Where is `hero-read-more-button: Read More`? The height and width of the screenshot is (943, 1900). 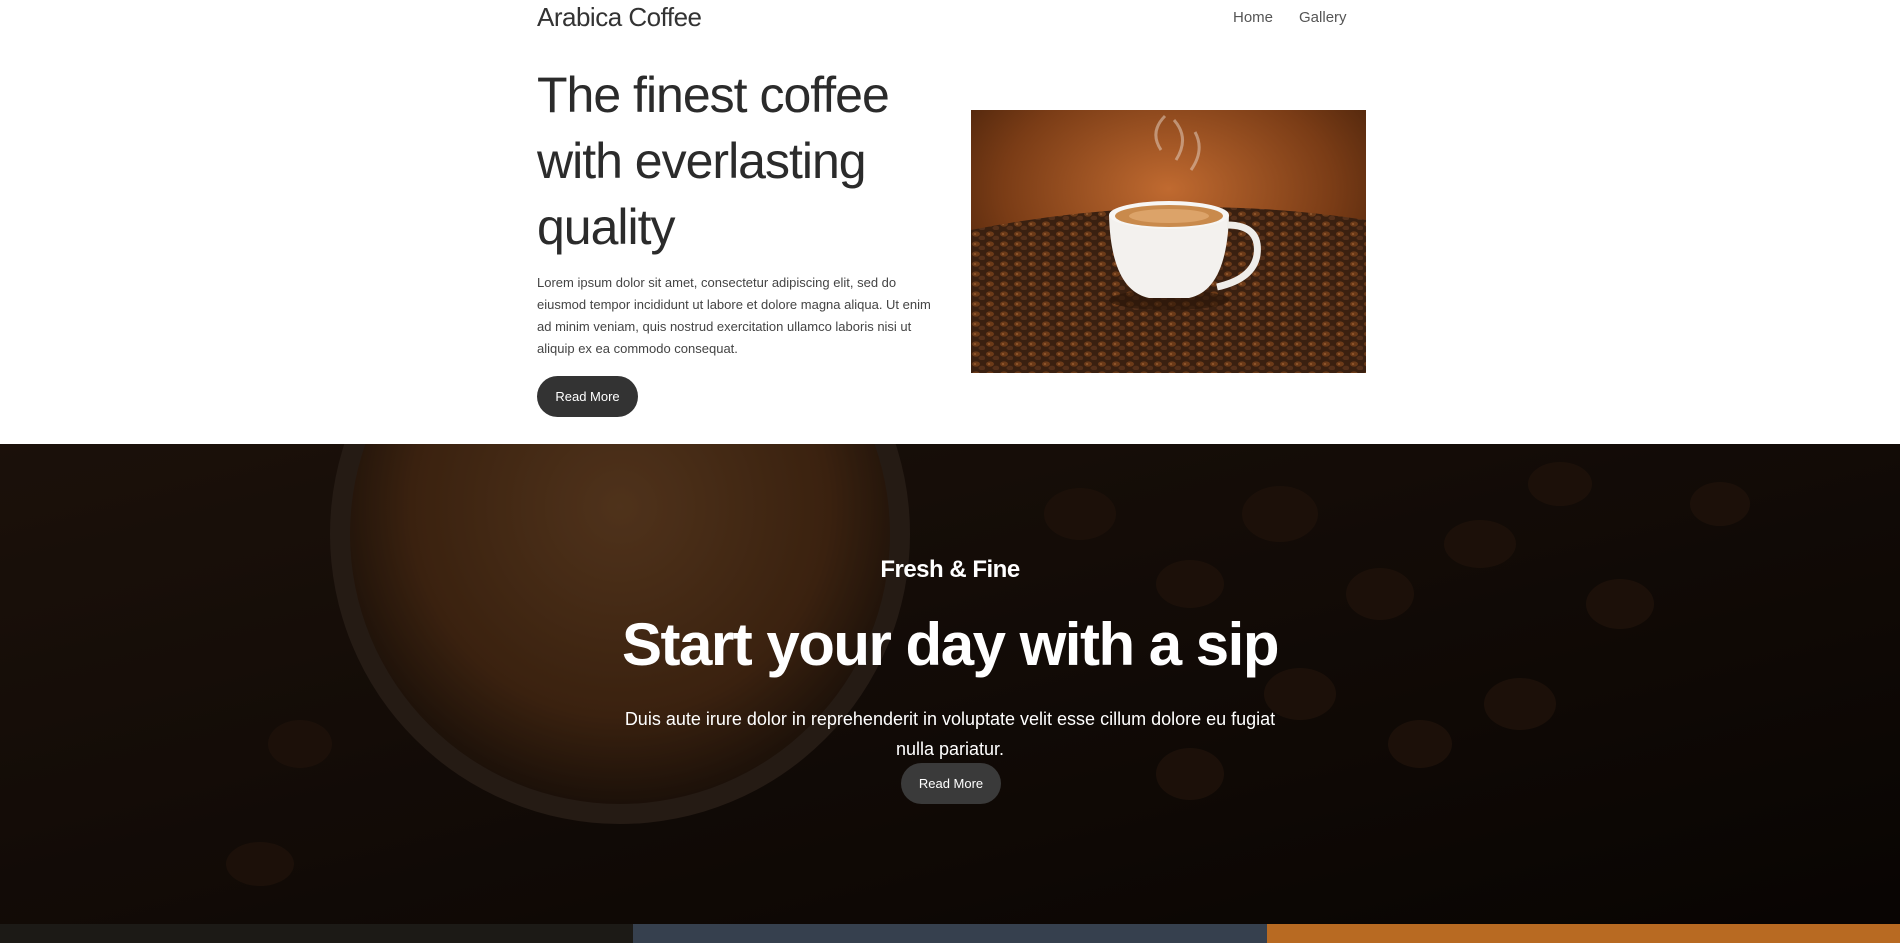 hero-read-more-button: Read More is located at coordinates (587, 396).